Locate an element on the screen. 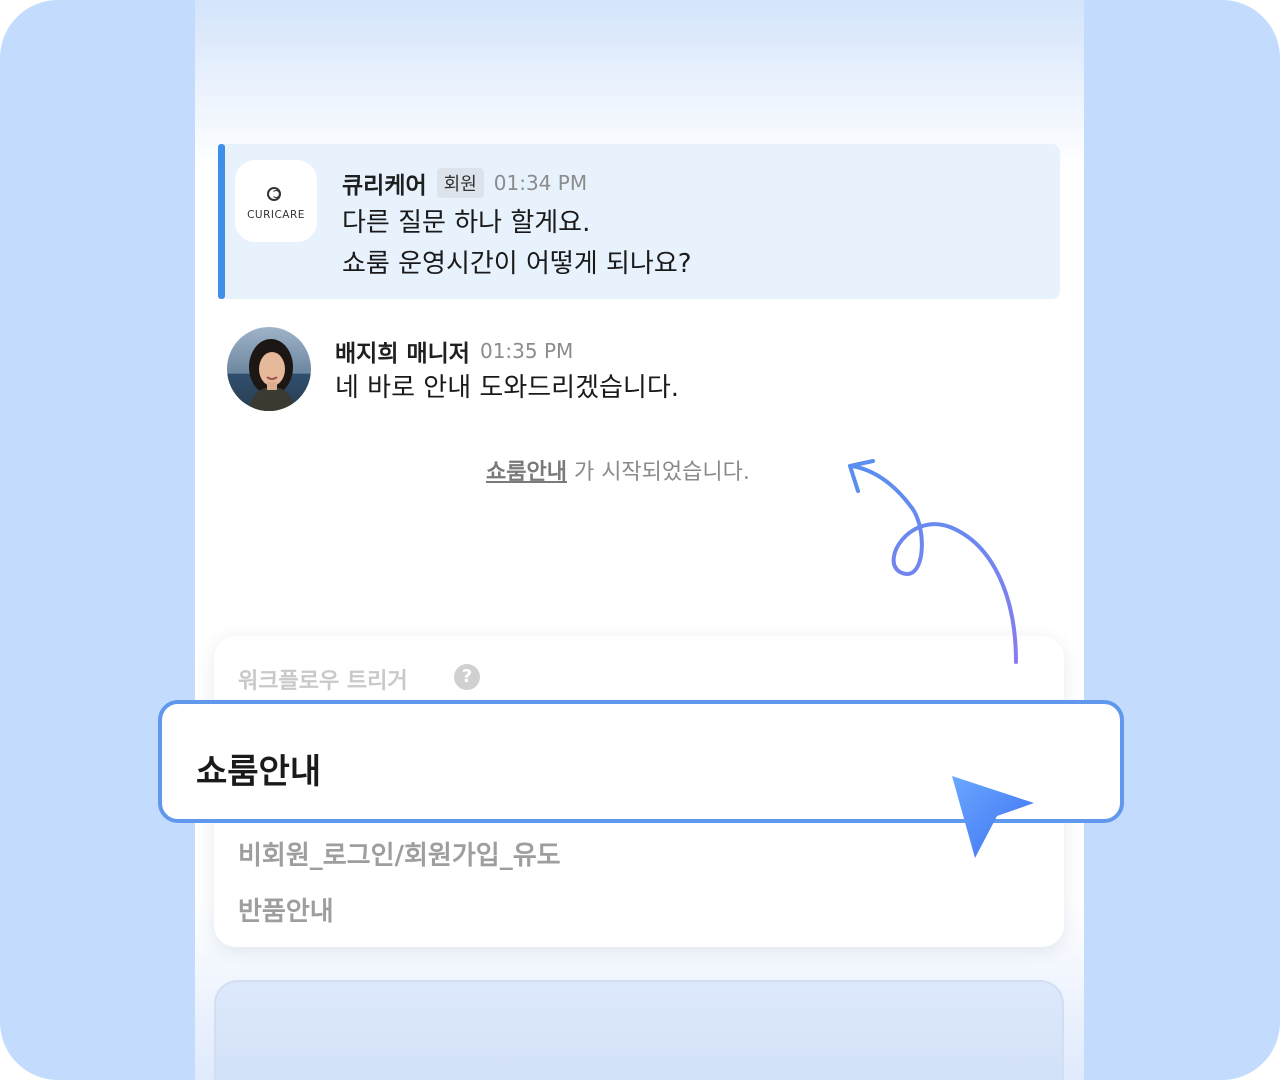 The height and width of the screenshot is (1080, 1280). logo-text: CURICARE is located at coordinates (276, 215).